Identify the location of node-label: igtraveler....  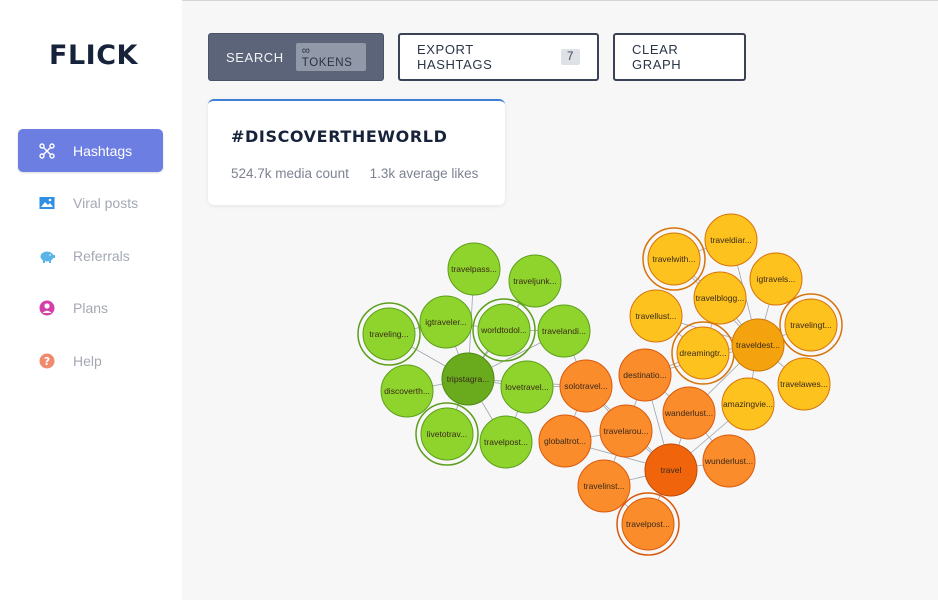
(446, 322).